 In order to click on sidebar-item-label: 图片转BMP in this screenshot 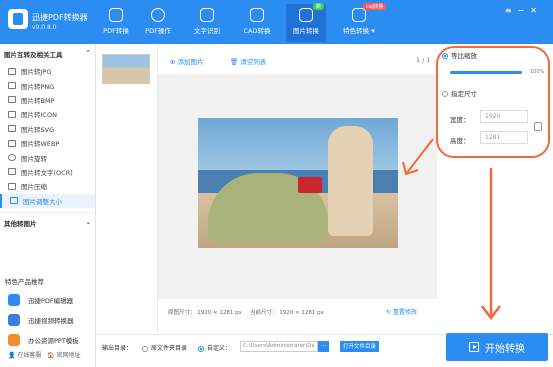, I will do `click(38, 100)`.